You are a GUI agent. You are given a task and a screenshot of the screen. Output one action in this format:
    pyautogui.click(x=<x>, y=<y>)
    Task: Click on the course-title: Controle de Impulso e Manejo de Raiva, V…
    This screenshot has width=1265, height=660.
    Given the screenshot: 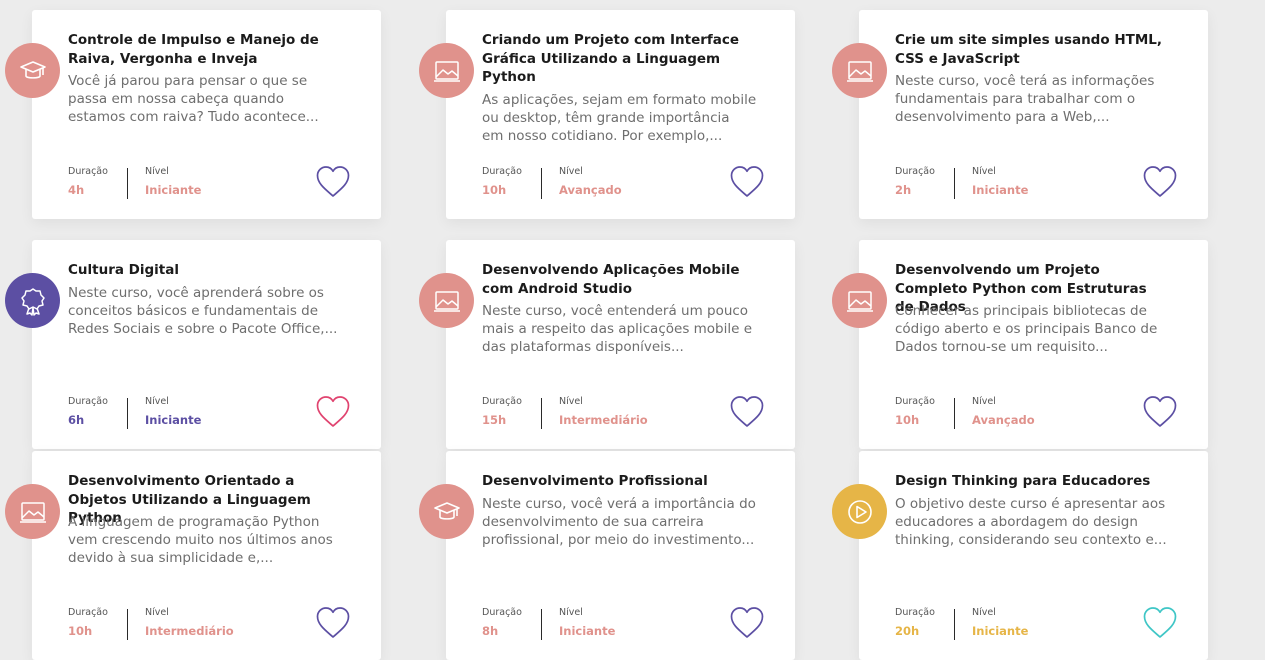 What is the action you would take?
    pyautogui.click(x=203, y=49)
    